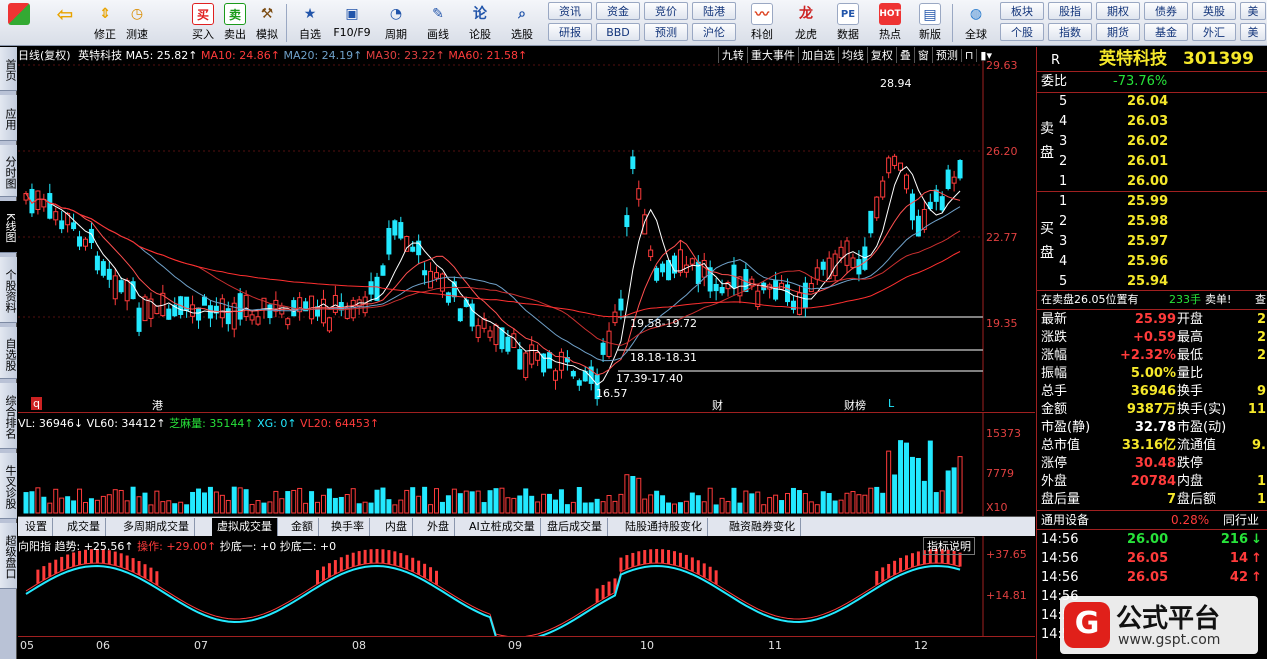 This screenshot has width=1267, height=659. Describe the element at coordinates (1118, 32) in the screenshot. I see `futures-button: 期货` at that location.